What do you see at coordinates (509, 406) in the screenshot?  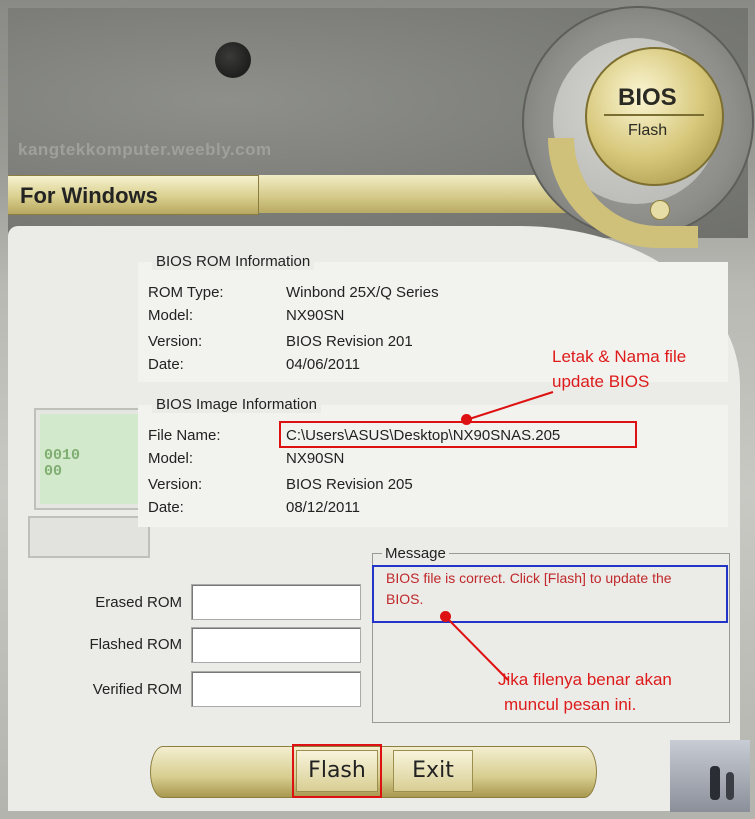 I see `file-arrow-line` at bounding box center [509, 406].